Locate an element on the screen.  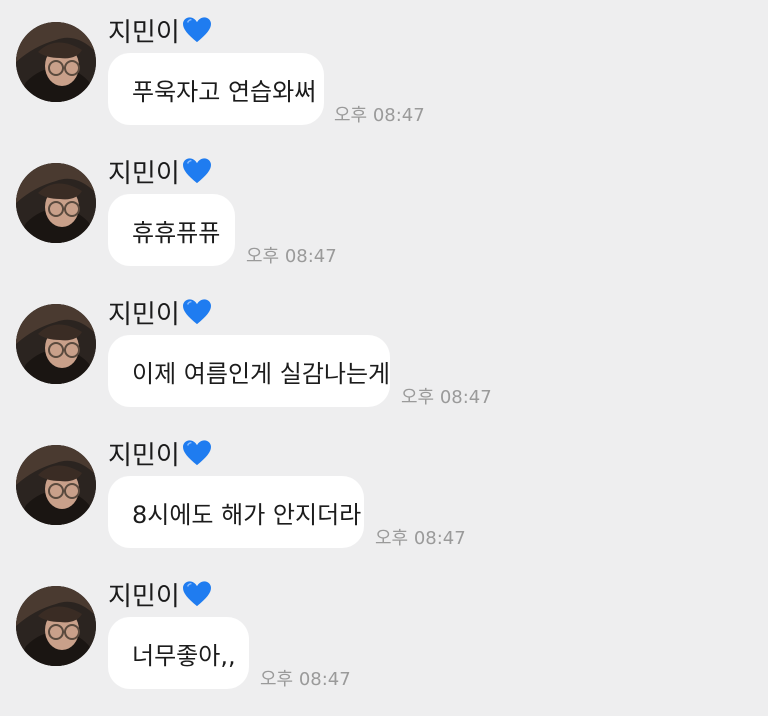
message-bubble: 휴휴퓨퓨 is located at coordinates (171, 230).